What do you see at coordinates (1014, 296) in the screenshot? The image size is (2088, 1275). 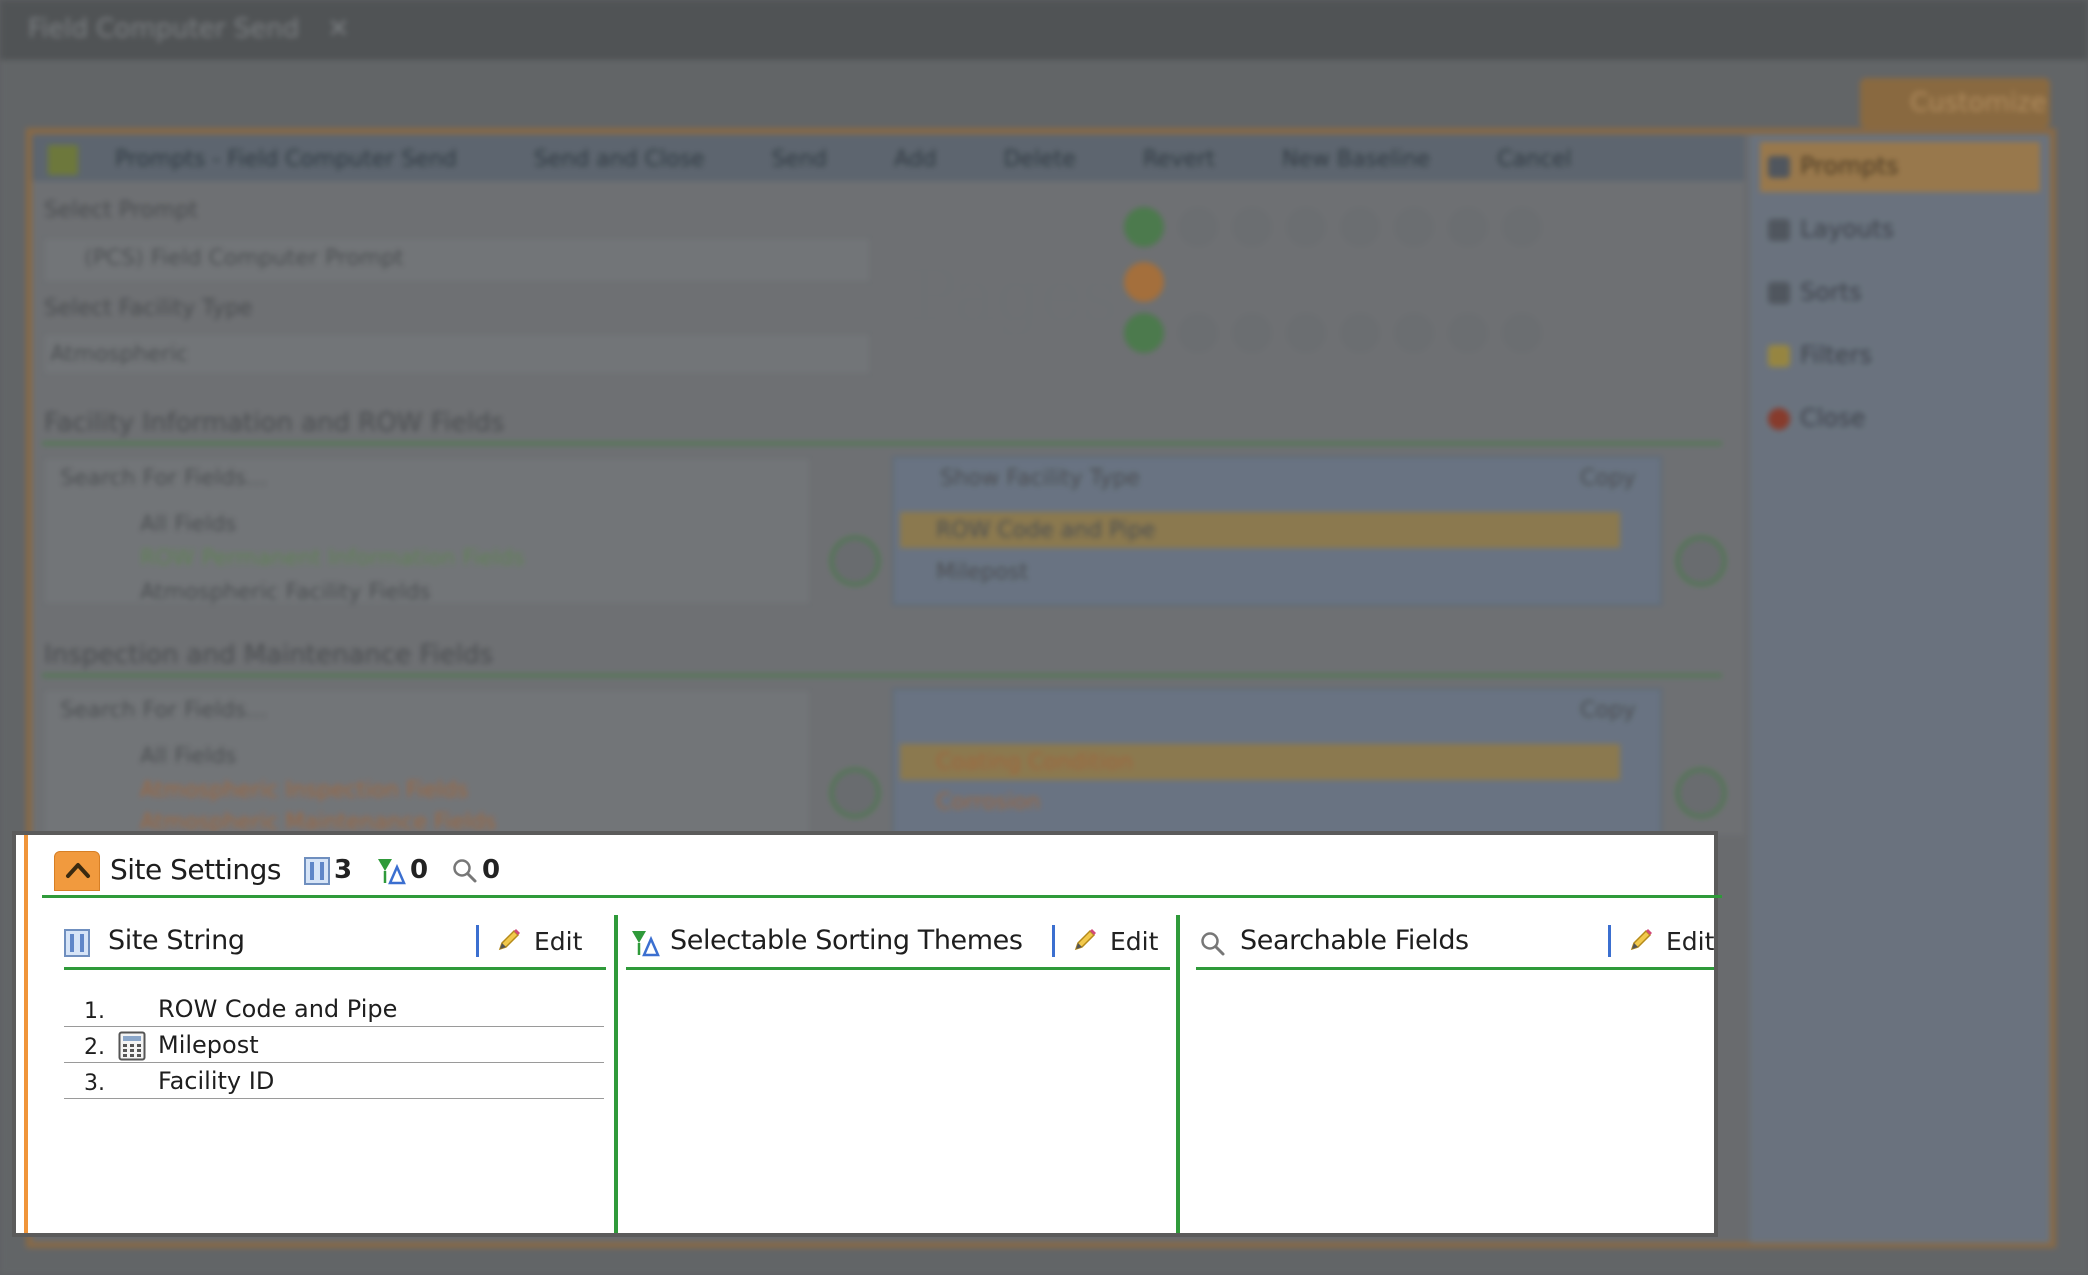 I see `pages-label: Pages` at bounding box center [1014, 296].